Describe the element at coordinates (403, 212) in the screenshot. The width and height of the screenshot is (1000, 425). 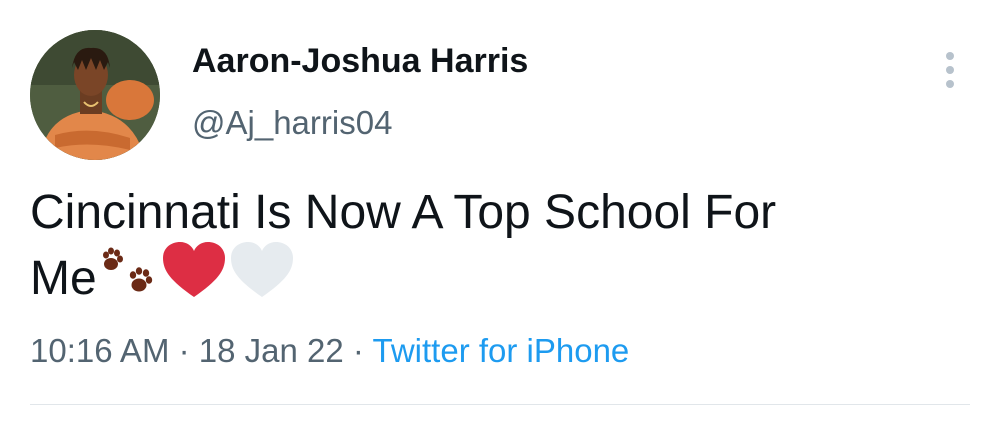
I see `tweet-text-line-1: Cincinnati Is Now A Top School For` at that location.